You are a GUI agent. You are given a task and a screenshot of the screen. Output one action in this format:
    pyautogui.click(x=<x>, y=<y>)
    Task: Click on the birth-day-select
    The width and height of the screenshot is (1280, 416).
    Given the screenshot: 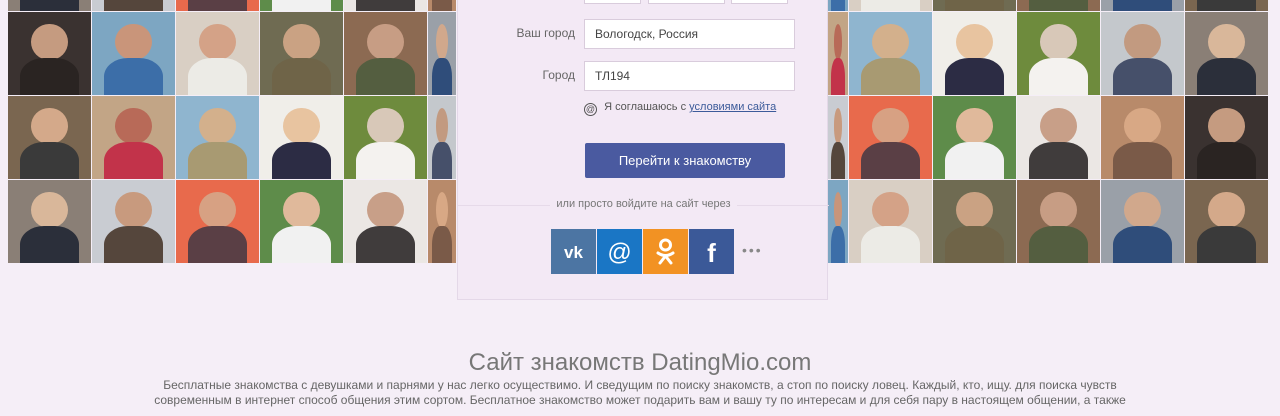 What is the action you would take?
    pyautogui.click(x=612, y=2)
    